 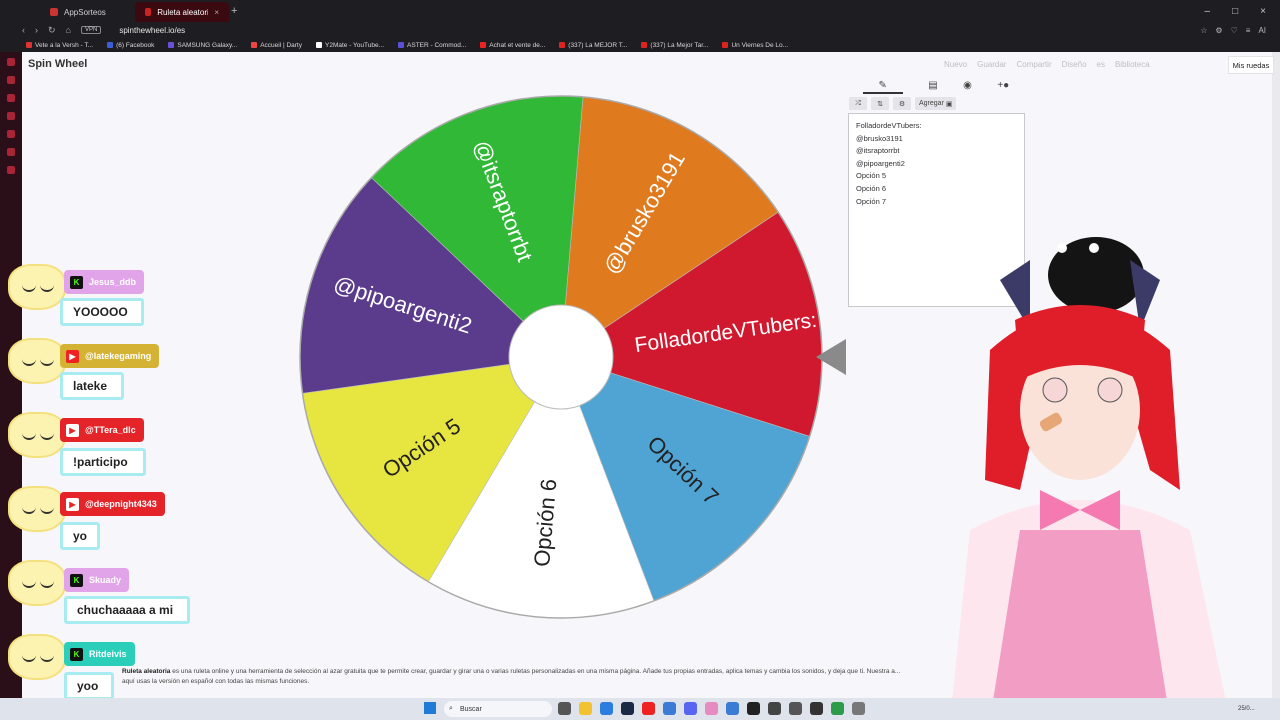 I want to click on scrollbar, so click(x=1276, y=375).